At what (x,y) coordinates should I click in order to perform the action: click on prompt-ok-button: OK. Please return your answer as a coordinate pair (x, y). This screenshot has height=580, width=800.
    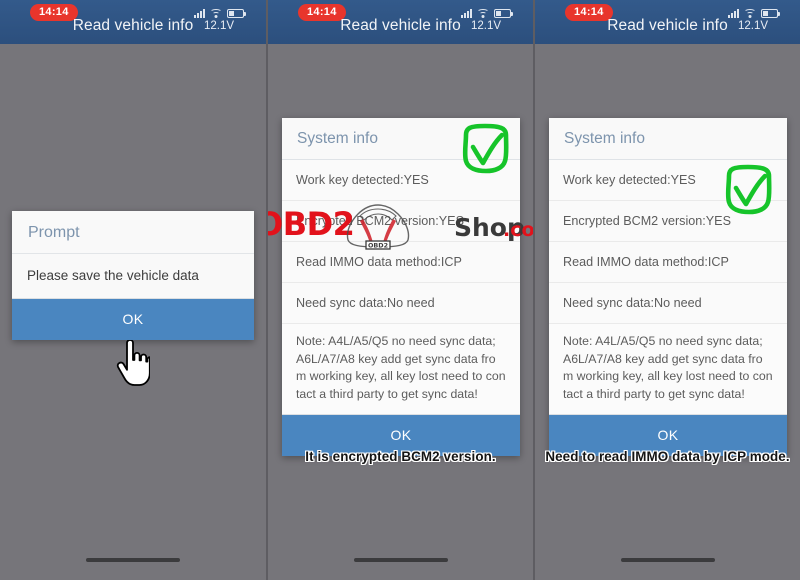
    Looking at the image, I should click on (133, 319).